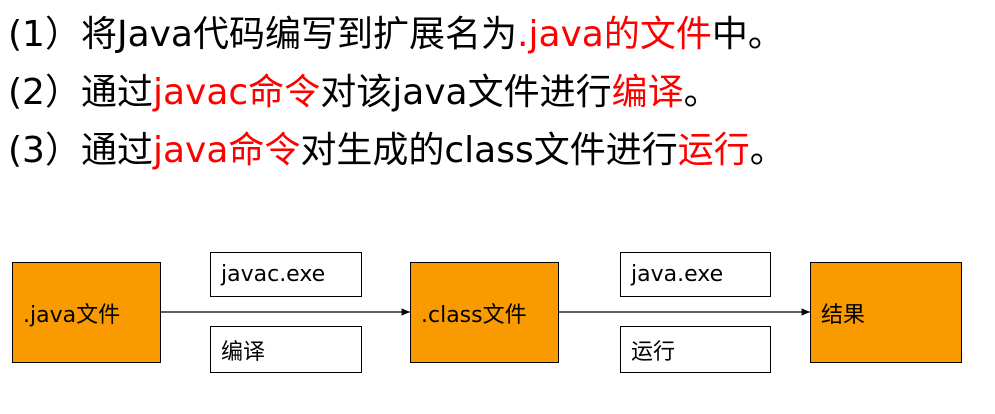 The height and width of the screenshot is (414, 995). I want to click on compile-label-box: 编译, so click(286, 349).